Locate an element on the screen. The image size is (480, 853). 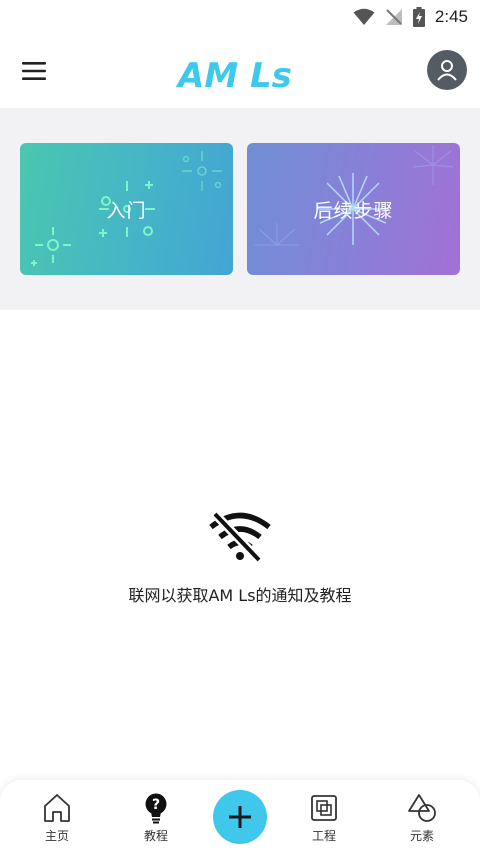
add-button is located at coordinates (240, 817).